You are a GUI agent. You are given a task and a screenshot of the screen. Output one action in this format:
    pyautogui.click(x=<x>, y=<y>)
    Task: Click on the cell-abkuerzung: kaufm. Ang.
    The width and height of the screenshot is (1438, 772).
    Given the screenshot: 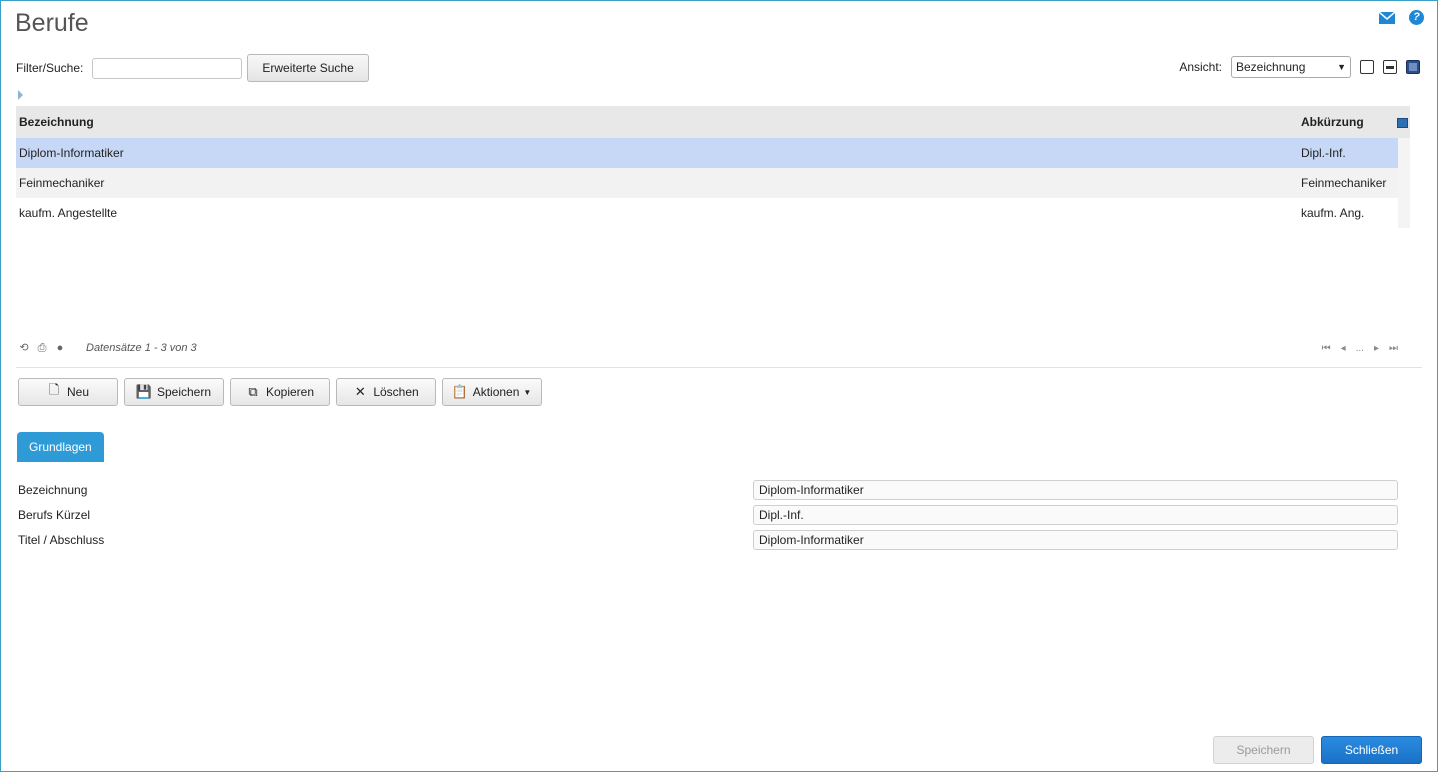 What is the action you would take?
    pyautogui.click(x=1333, y=213)
    